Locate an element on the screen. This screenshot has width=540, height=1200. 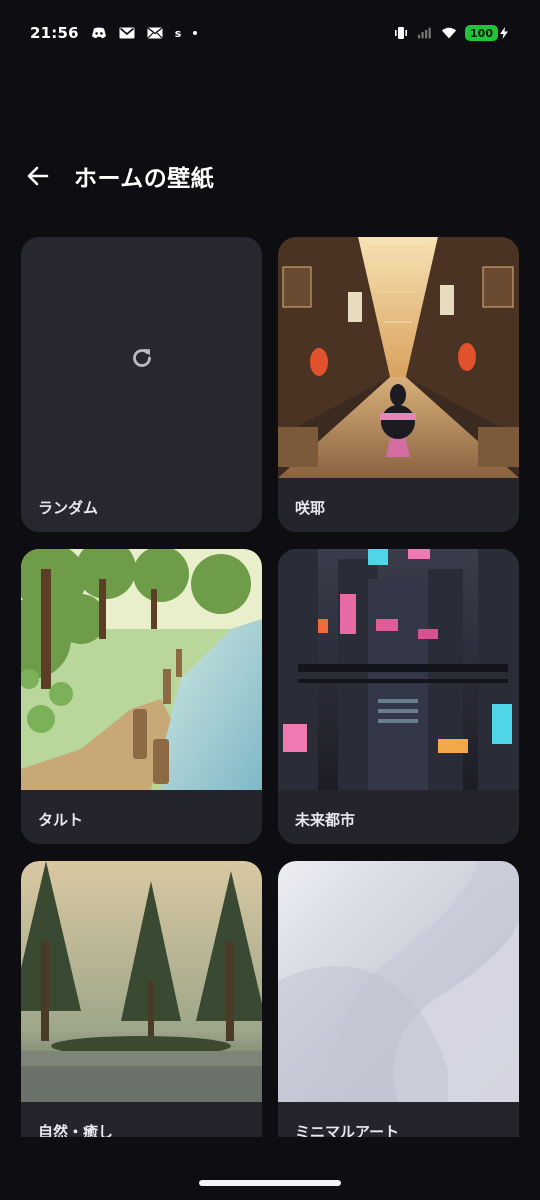
signal-icon is located at coordinates (425, 33).